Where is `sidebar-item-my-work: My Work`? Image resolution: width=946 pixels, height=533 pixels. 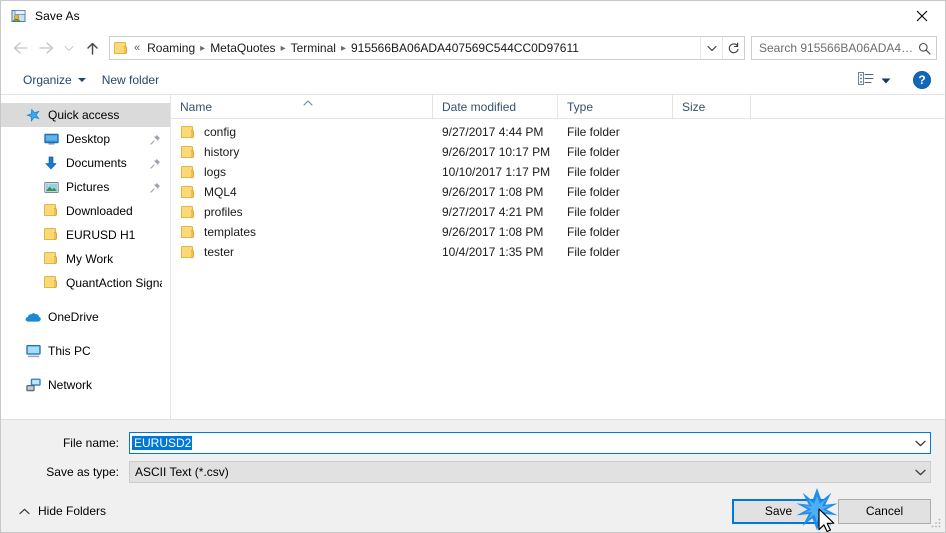
sidebar-item-my-work: My Work is located at coordinates (85, 259).